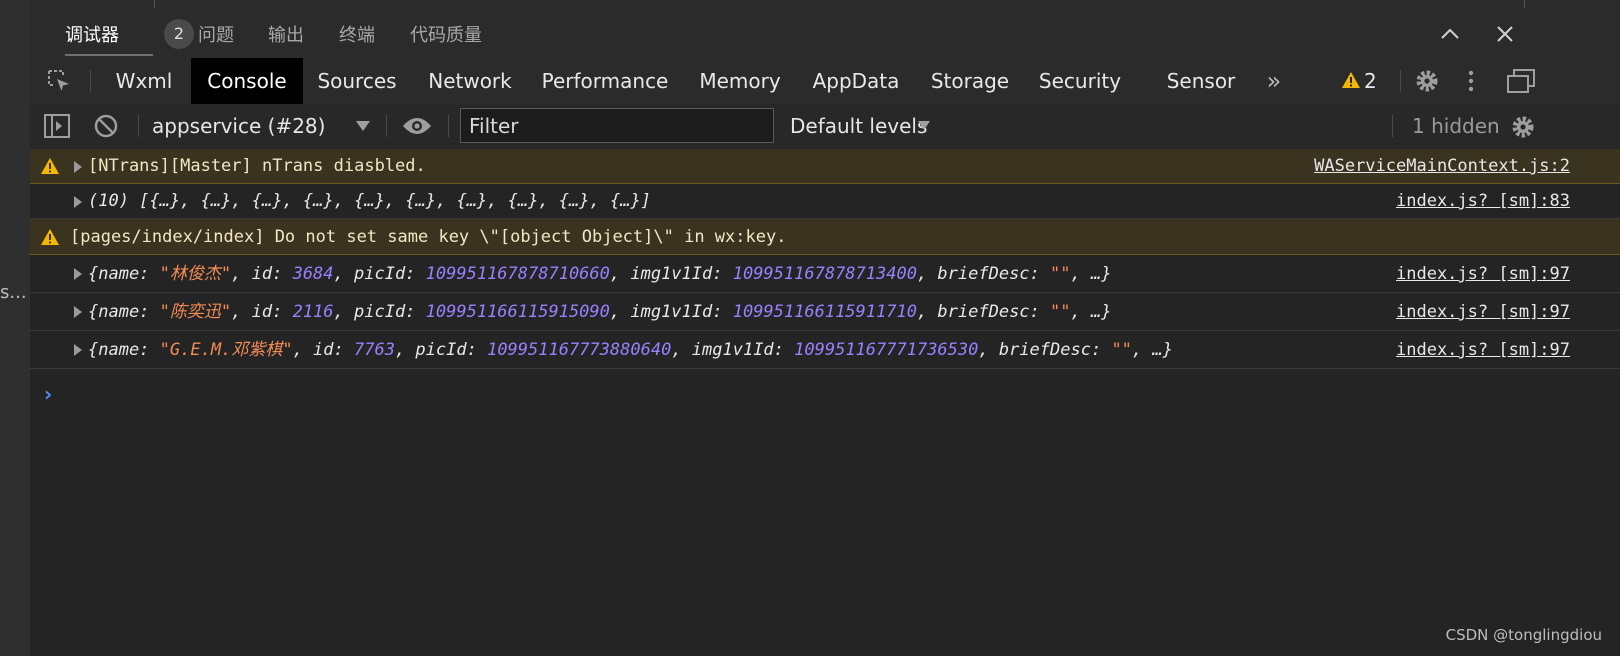  Describe the element at coordinates (257, 166) in the screenshot. I see `message-text: [NTrans][Master] nTrans diasbled.` at that location.